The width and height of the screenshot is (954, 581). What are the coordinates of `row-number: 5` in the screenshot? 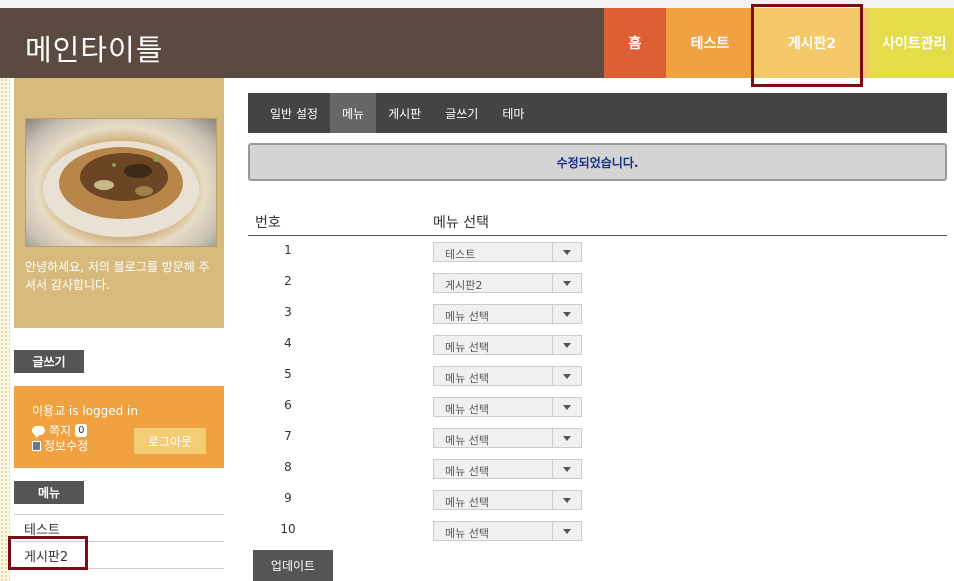 It's located at (288, 374).